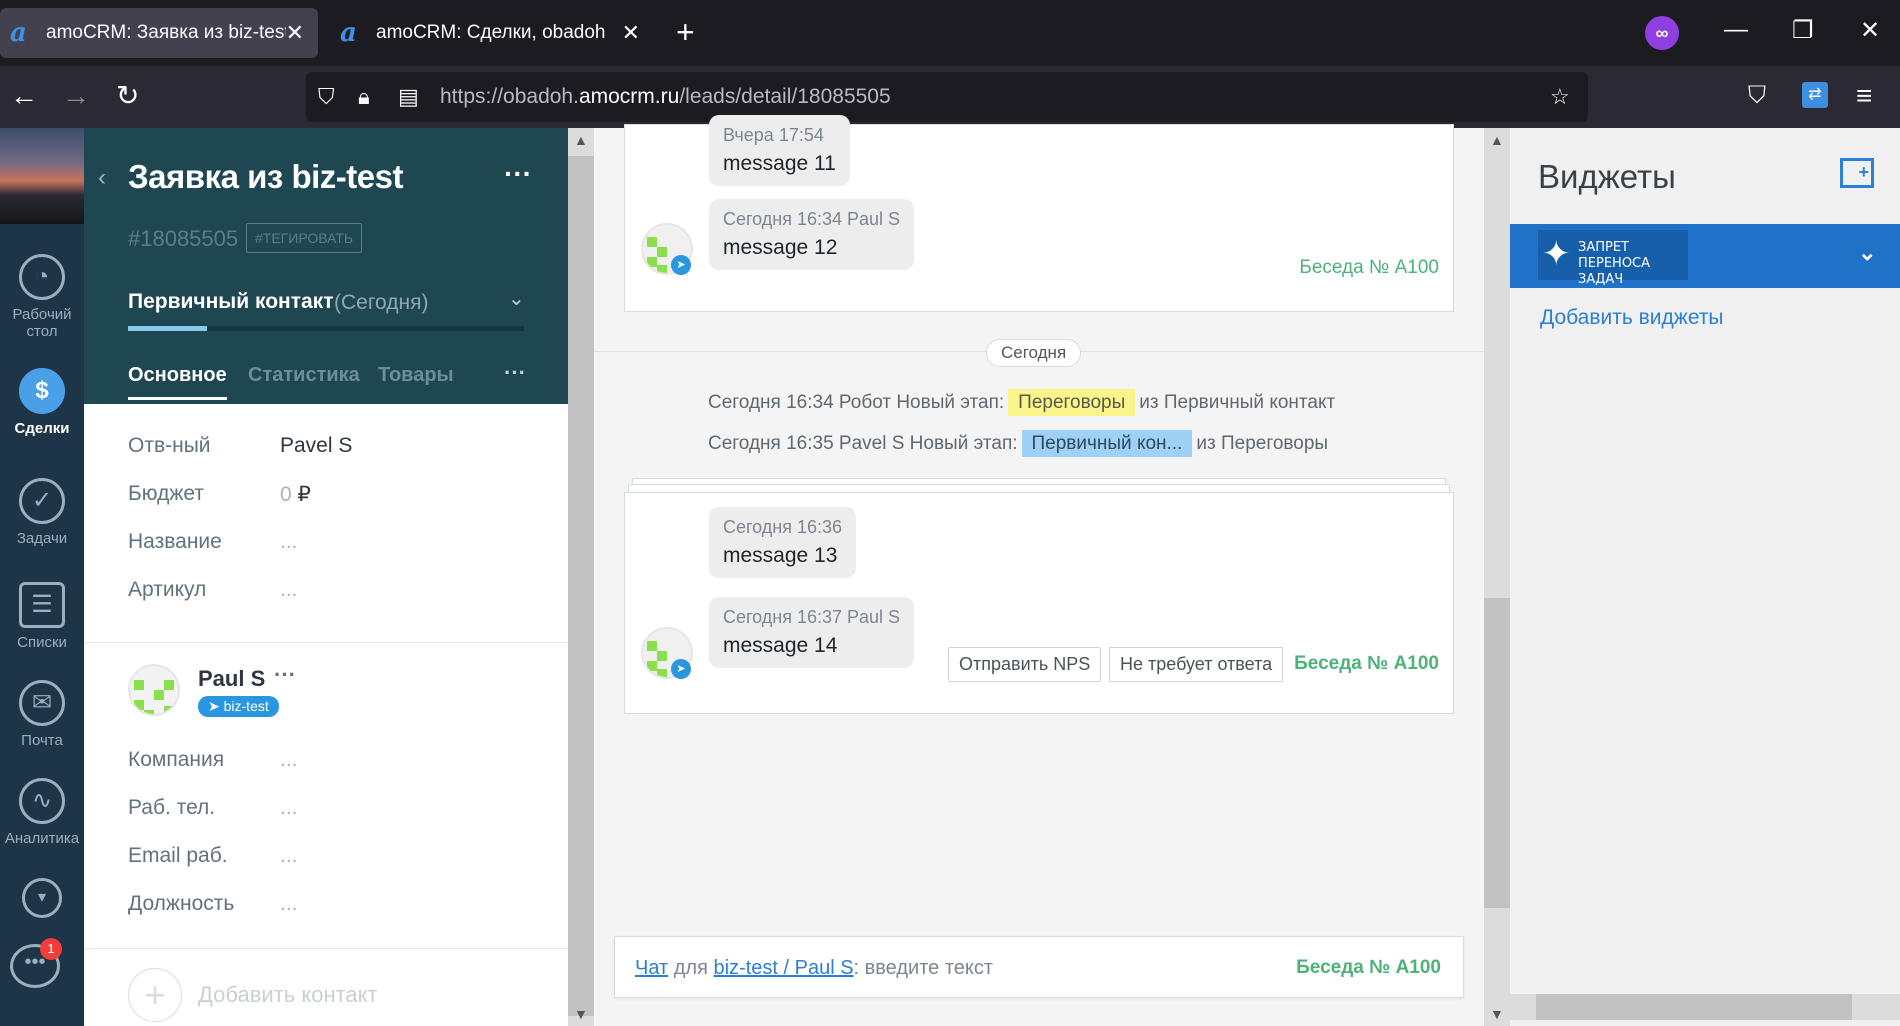 The width and height of the screenshot is (1900, 1026). I want to click on responsible-user: Pavel S, so click(316, 446).